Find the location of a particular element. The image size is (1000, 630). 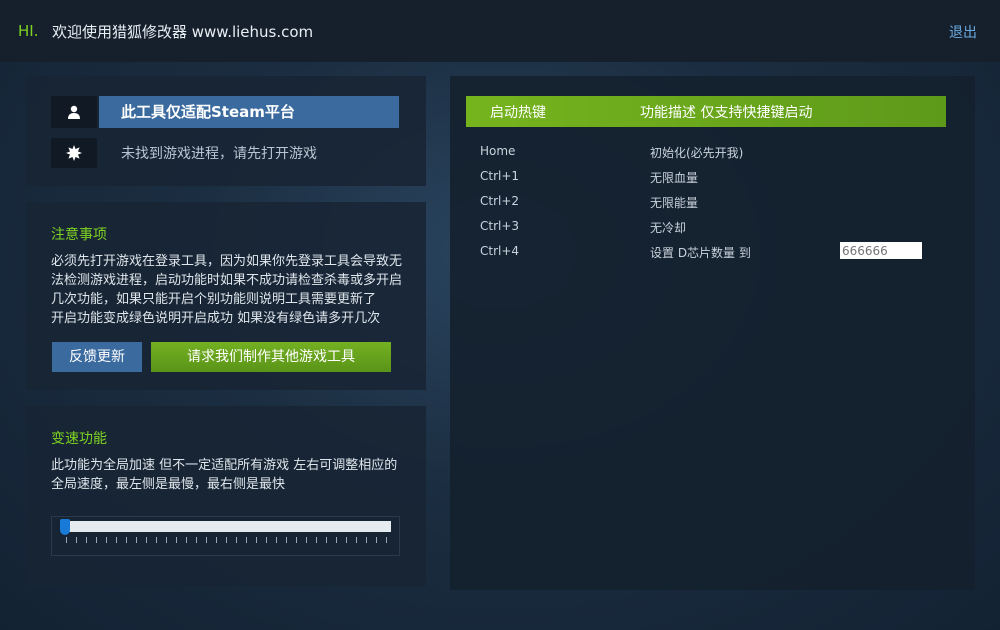

hotkey-desc: 初始化(必先开我) is located at coordinates (697, 153).